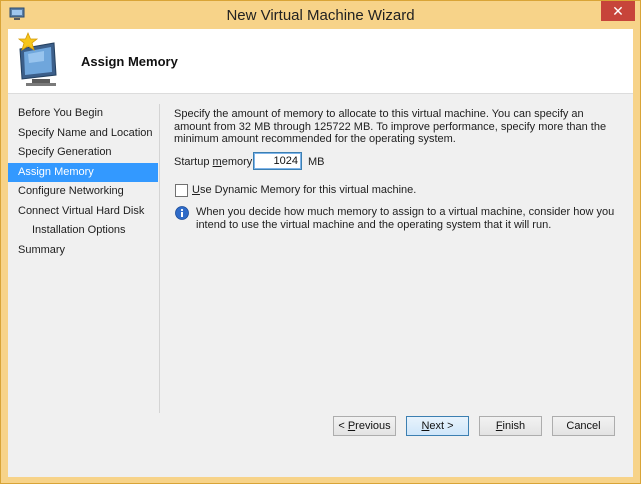 The width and height of the screenshot is (641, 484). I want to click on cancel-button: Cancel, so click(583, 426).